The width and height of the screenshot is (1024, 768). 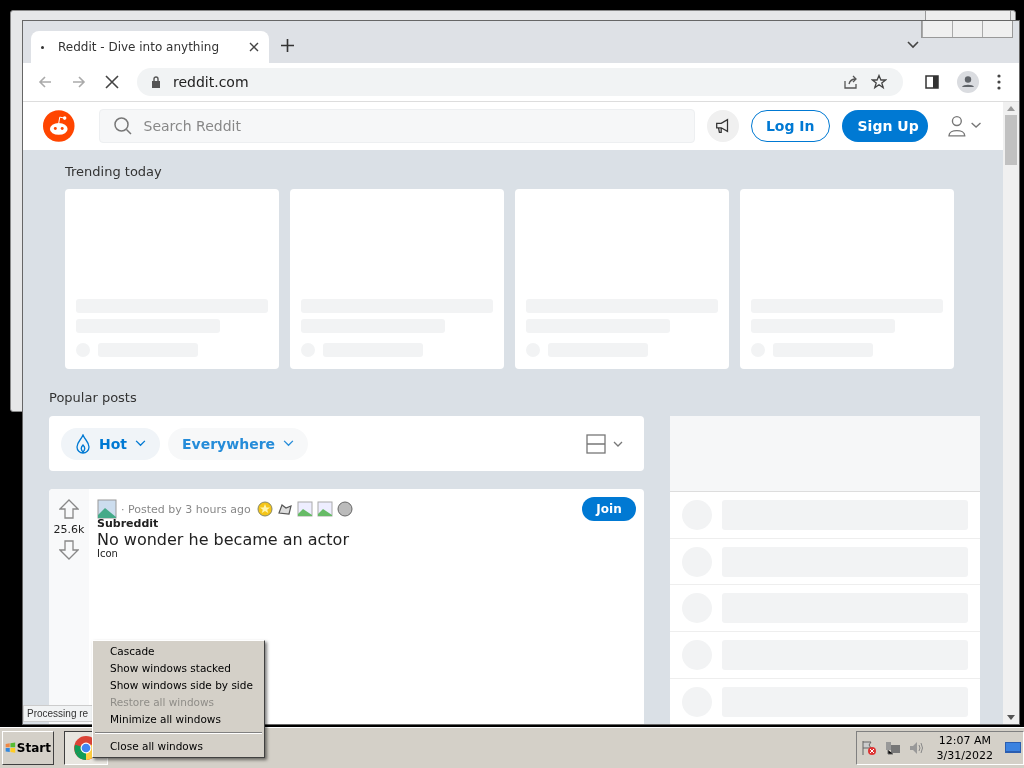 I want to click on image-alt-text: Icon, so click(x=108, y=553).